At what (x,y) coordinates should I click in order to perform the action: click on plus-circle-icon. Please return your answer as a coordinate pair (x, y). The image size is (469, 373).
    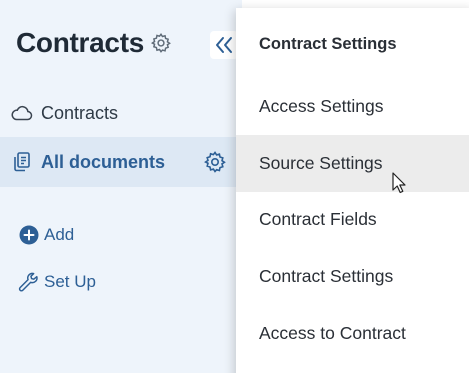
    Looking at the image, I should click on (29, 235).